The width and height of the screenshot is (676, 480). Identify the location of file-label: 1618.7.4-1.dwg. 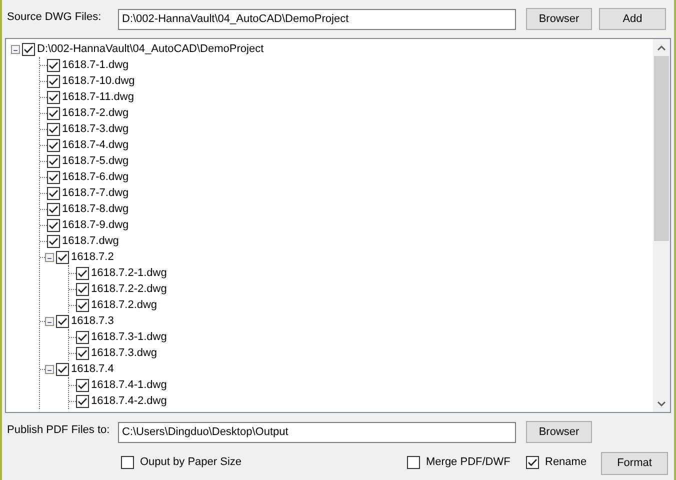
(128, 385).